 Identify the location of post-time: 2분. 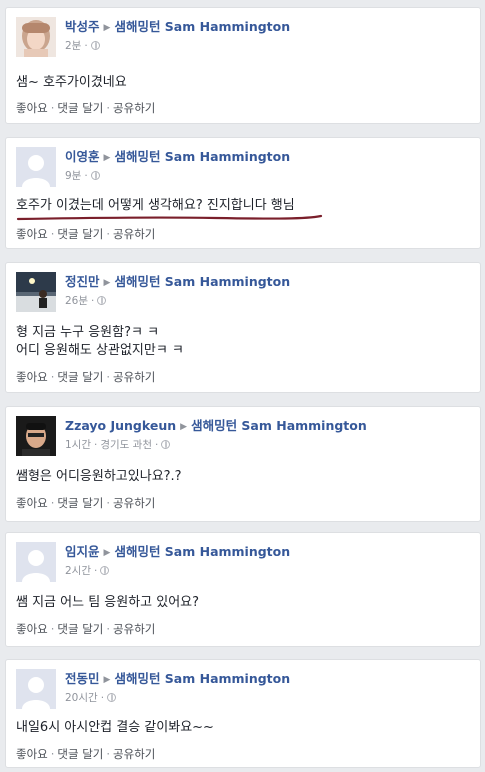
(73, 46).